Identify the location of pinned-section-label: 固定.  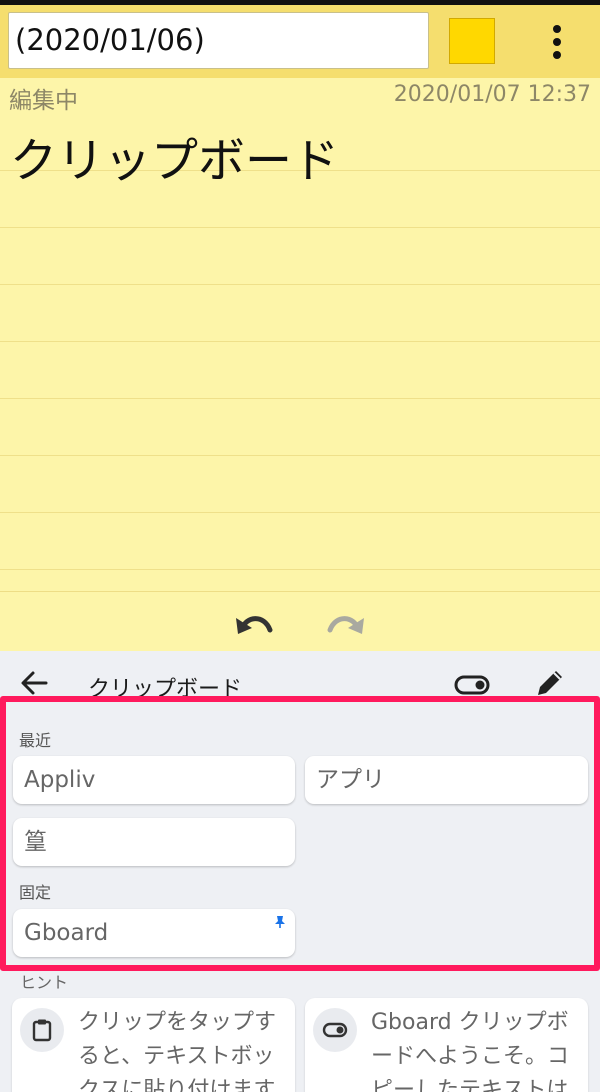
(35, 892).